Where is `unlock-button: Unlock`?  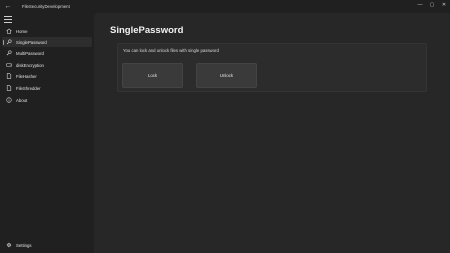 unlock-button: Unlock is located at coordinates (226, 75).